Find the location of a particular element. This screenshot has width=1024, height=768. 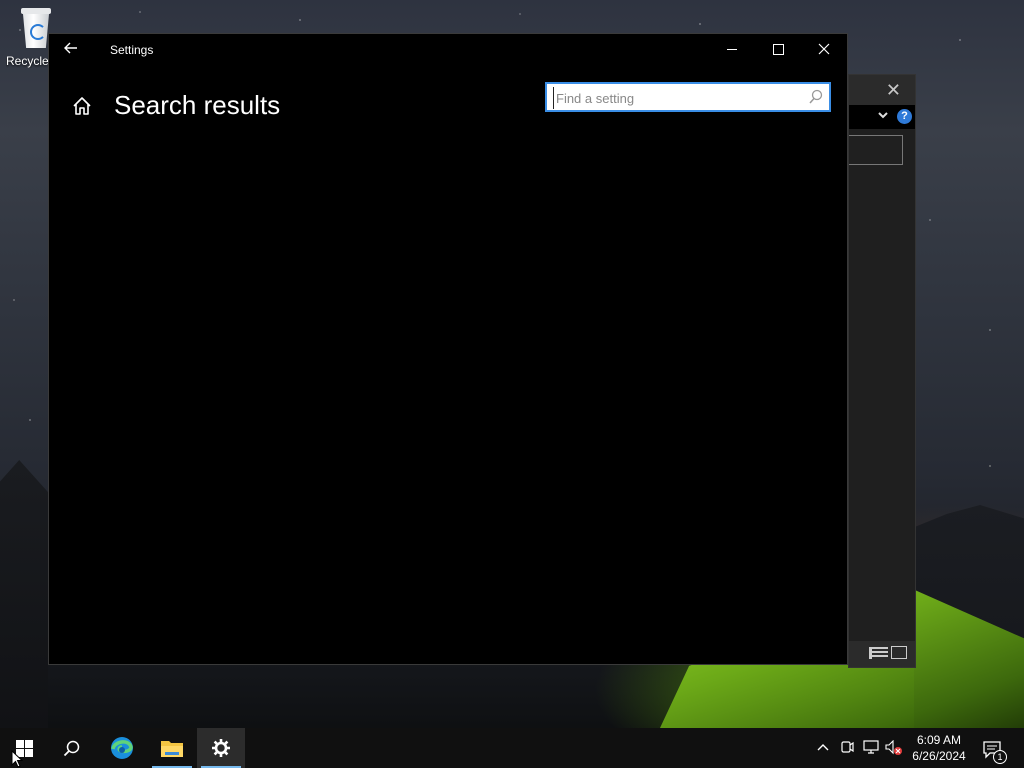

window-title: Settings is located at coordinates (132, 50).